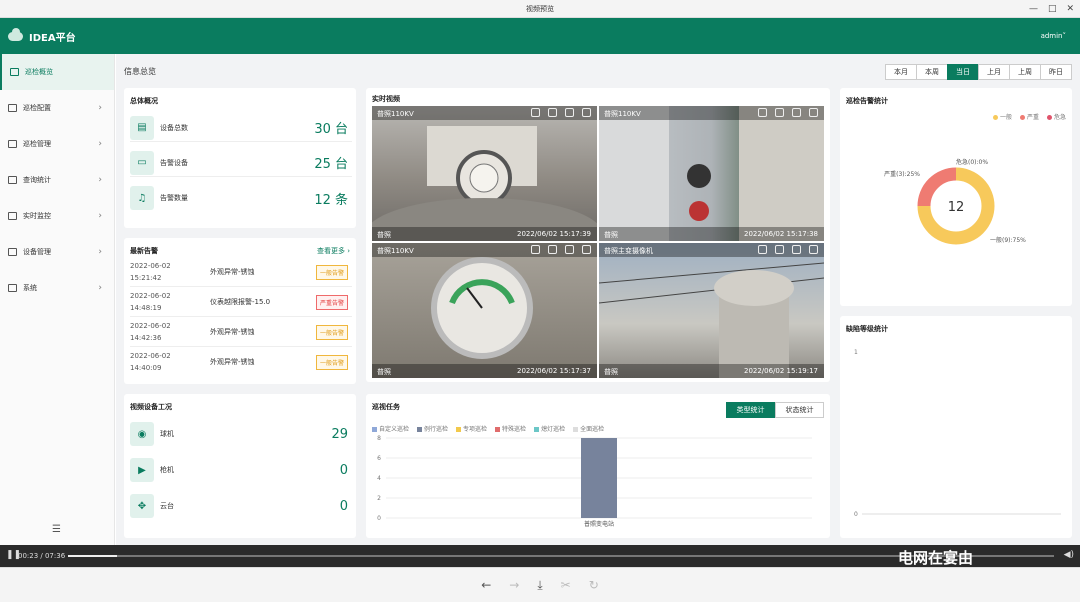  Describe the element at coordinates (12, 180) in the screenshot. I see `chart-icon` at that location.